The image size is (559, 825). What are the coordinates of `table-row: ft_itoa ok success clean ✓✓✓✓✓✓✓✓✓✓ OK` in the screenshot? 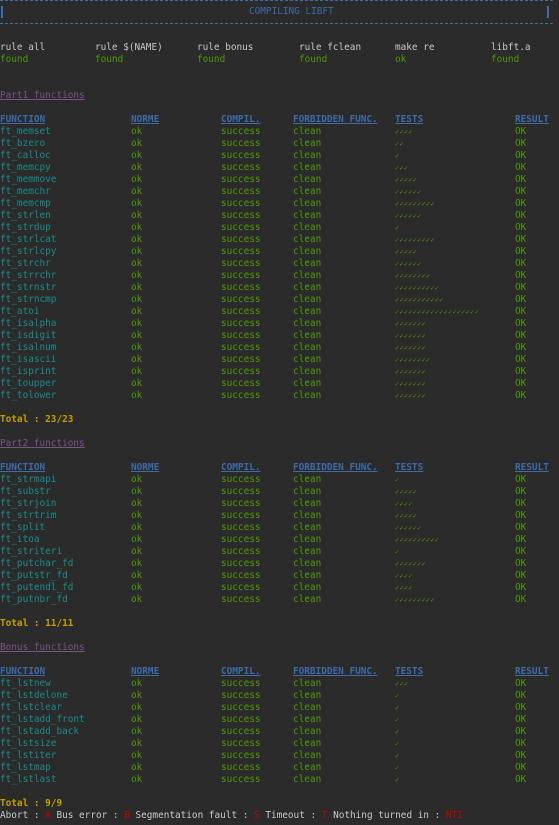 It's located at (279, 540).